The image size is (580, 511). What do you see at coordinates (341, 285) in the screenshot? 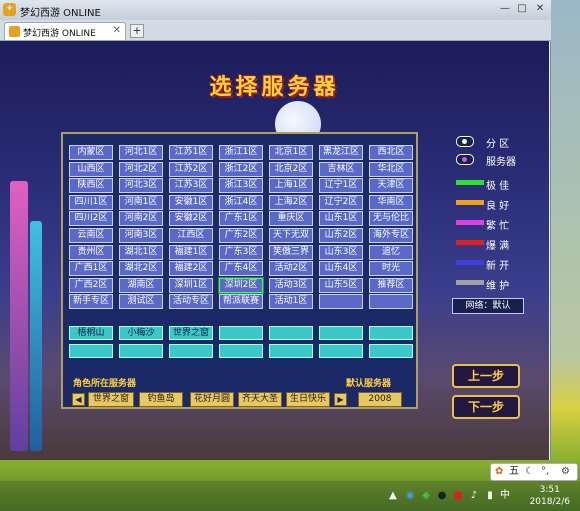
I see `server-button: 山东5区` at bounding box center [341, 285].